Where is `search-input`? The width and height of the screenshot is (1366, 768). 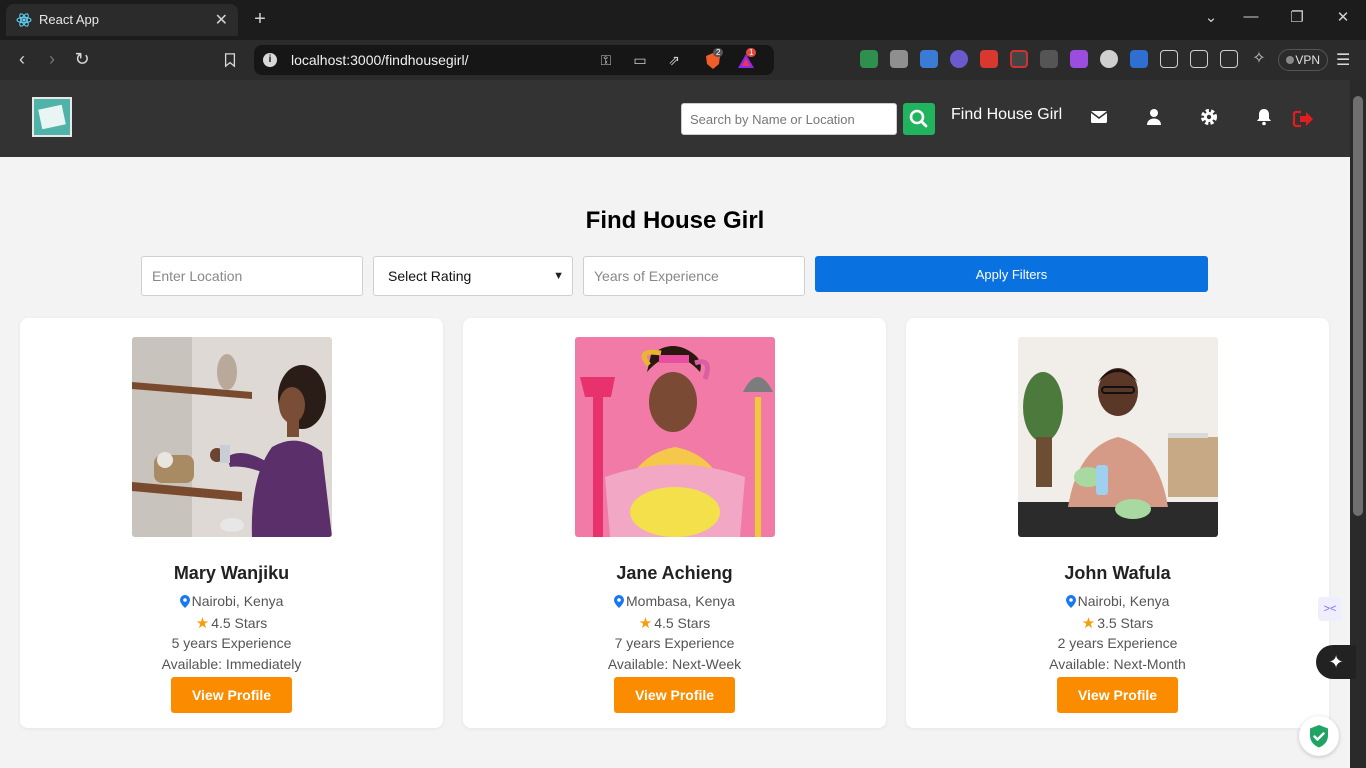 search-input is located at coordinates (789, 119).